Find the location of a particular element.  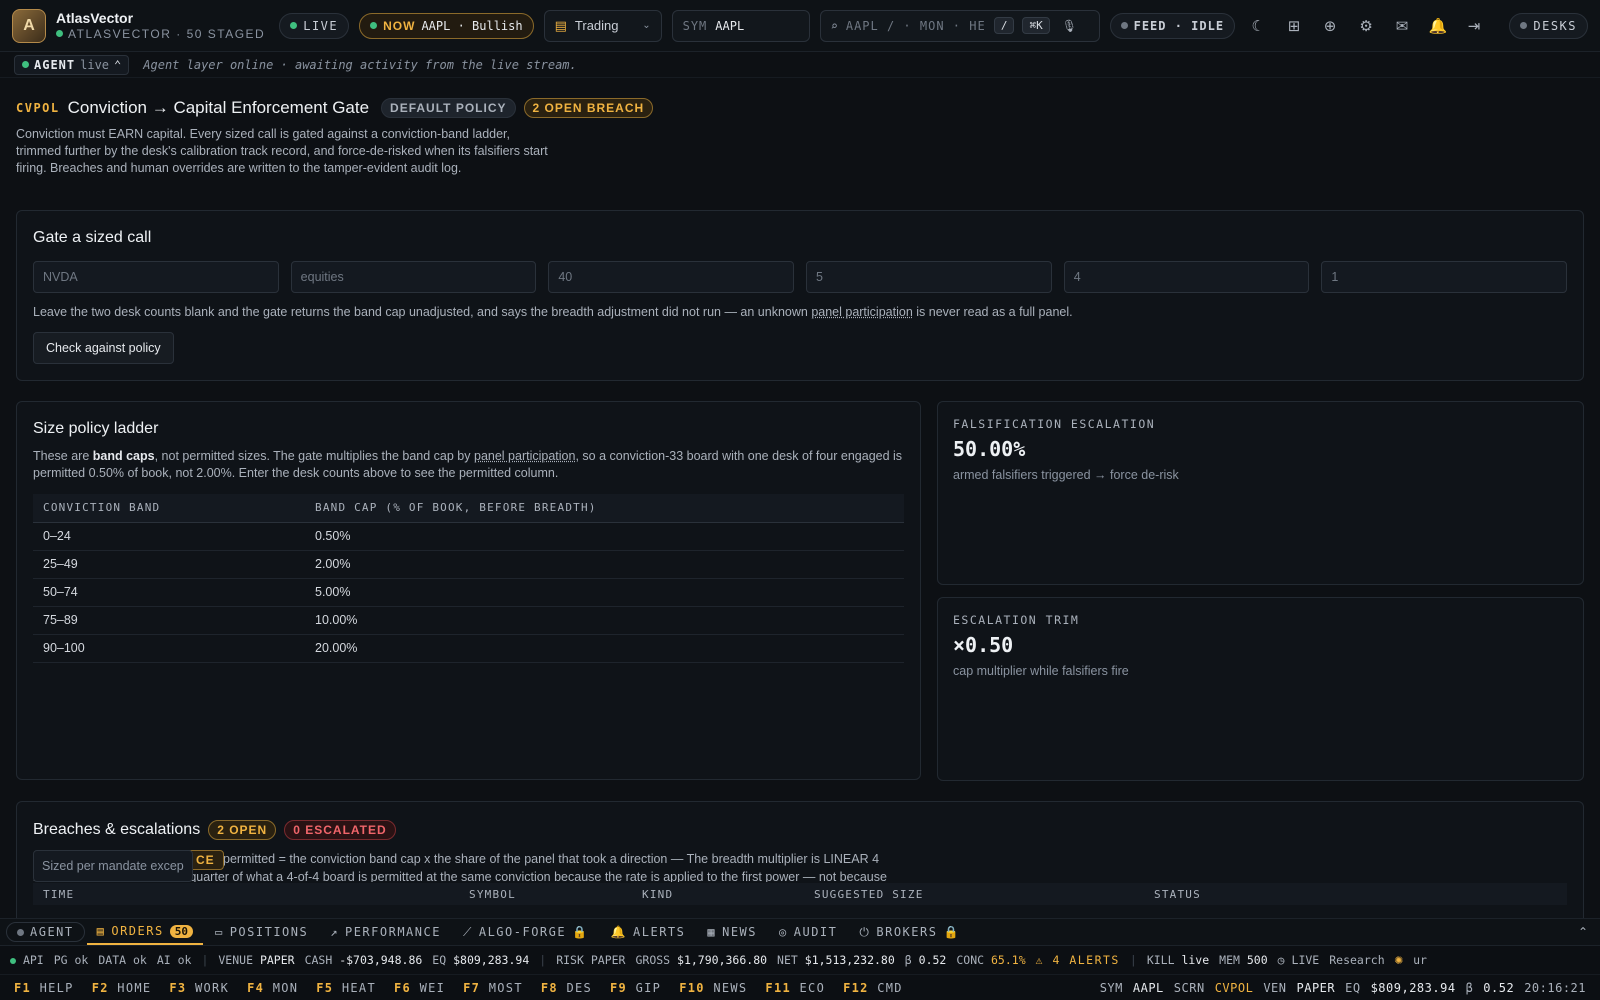

tab-brokers: ⏻ BROKERS 🔒 is located at coordinates (909, 932).